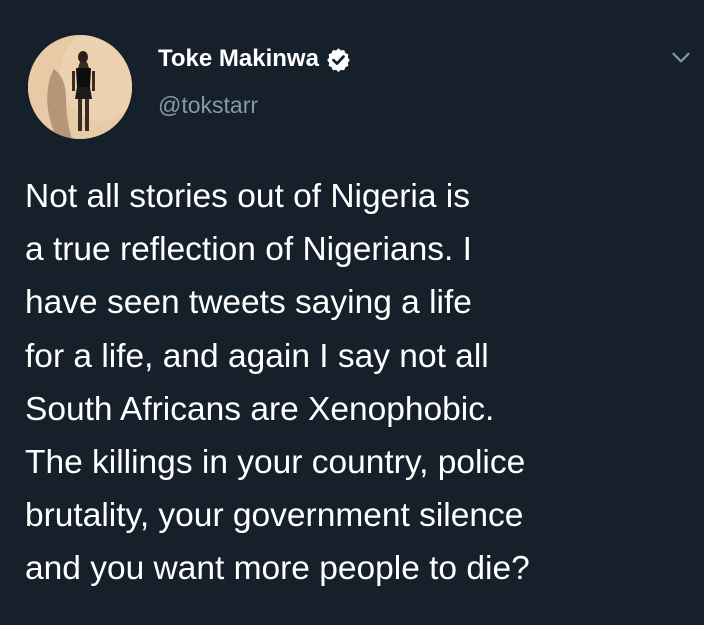 This screenshot has height=625, width=704. What do you see at coordinates (247, 196) in the screenshot?
I see `tweet-text-line: Not all stories out of Nigeria is` at bounding box center [247, 196].